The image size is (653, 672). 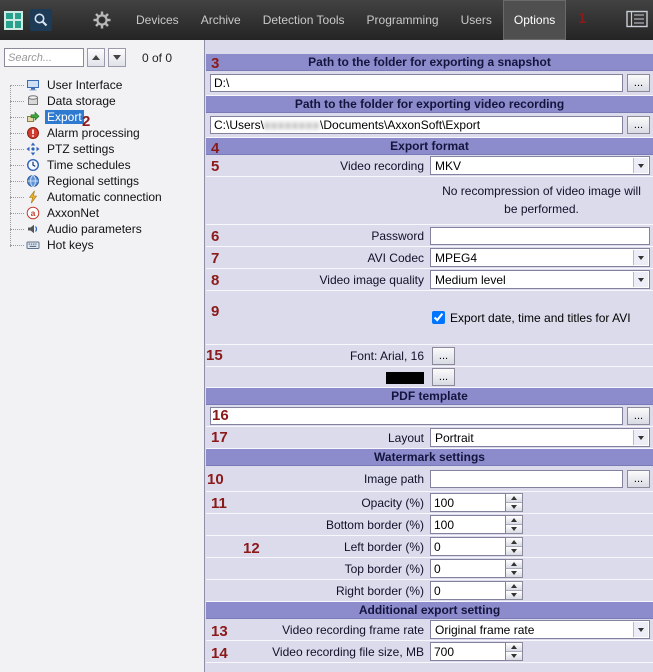 I want to click on additional-export-header: Additional export setting, so click(x=429, y=610).